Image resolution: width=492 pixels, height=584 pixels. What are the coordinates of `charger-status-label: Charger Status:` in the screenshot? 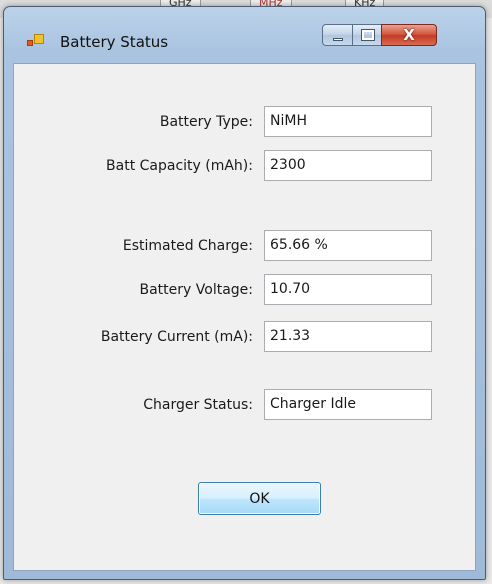 It's located at (198, 405).